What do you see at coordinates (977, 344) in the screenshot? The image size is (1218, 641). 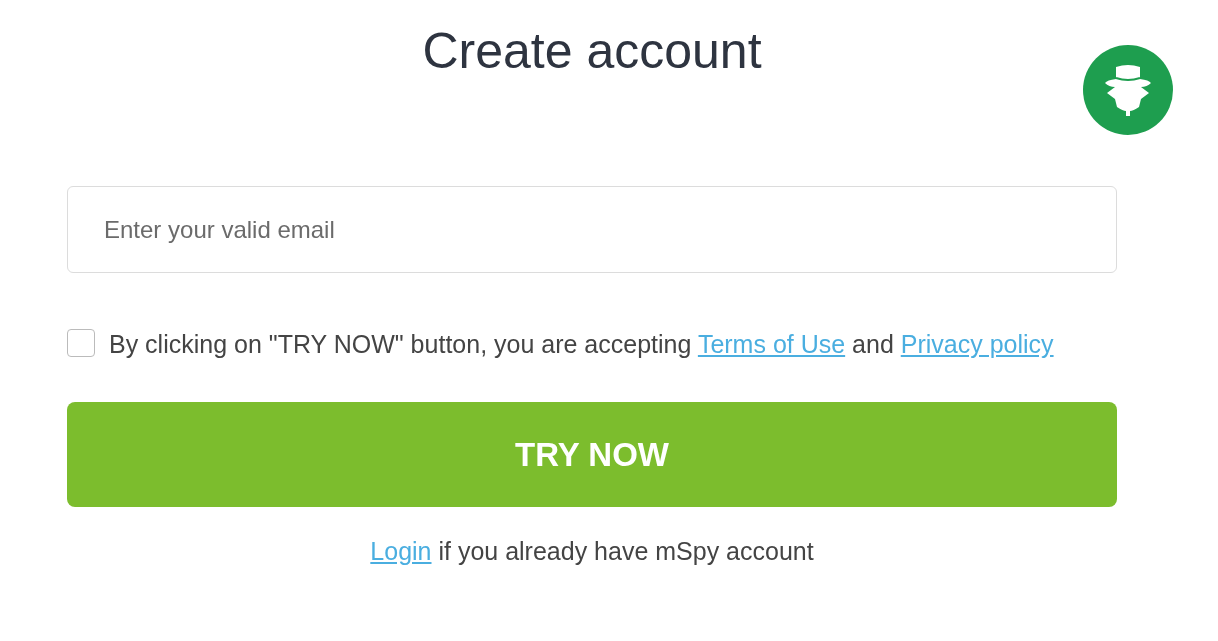 I see `text-link: Privacy policy` at bounding box center [977, 344].